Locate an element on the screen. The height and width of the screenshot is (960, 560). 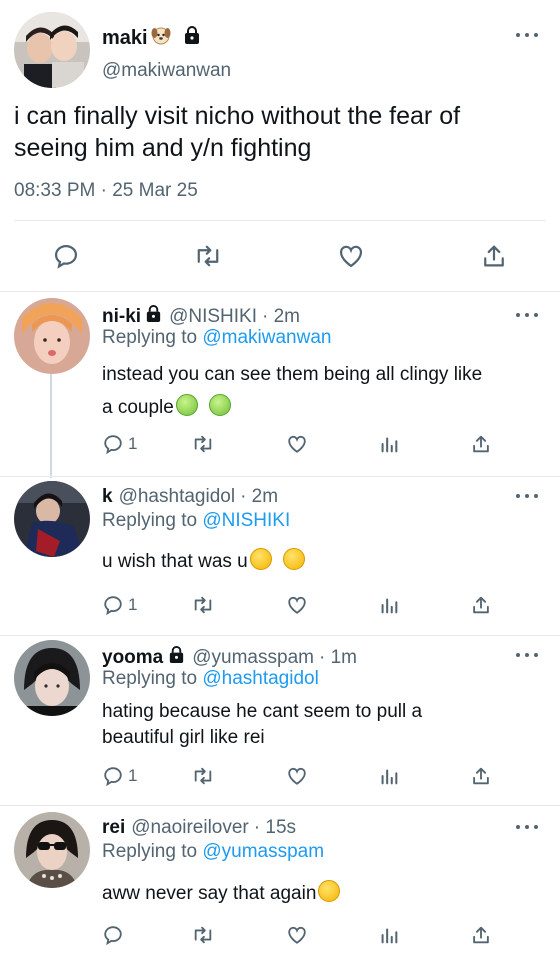
main-tweet-timestamp: 08:33 PM · 25 Mar 25 is located at coordinates (106, 190).